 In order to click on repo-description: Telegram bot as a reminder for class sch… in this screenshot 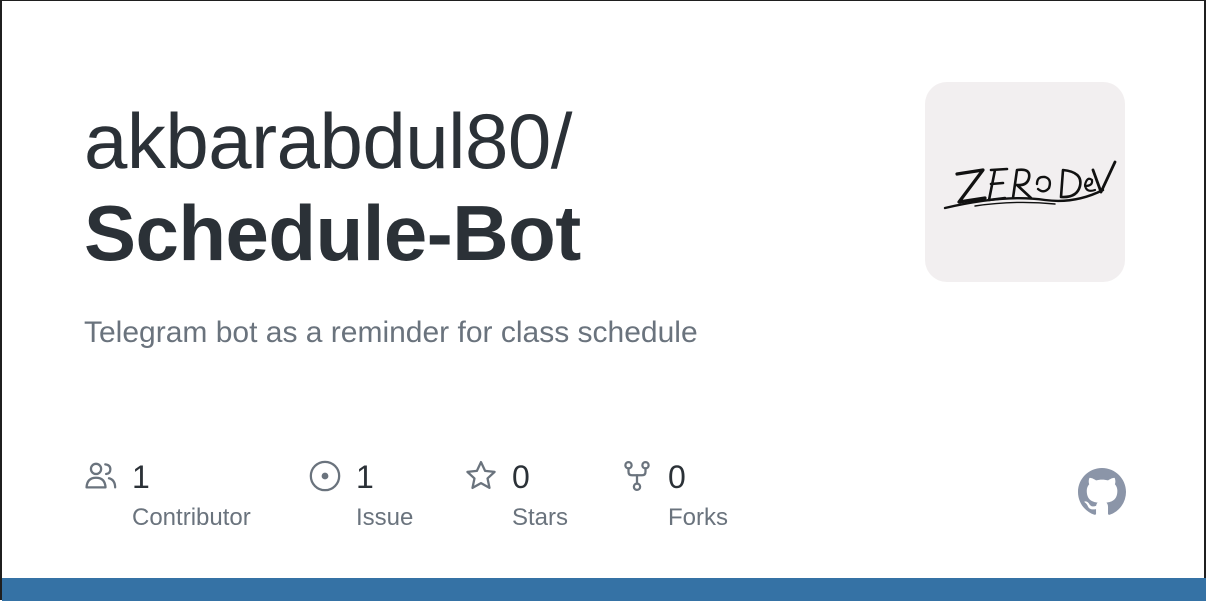, I will do `click(391, 332)`.